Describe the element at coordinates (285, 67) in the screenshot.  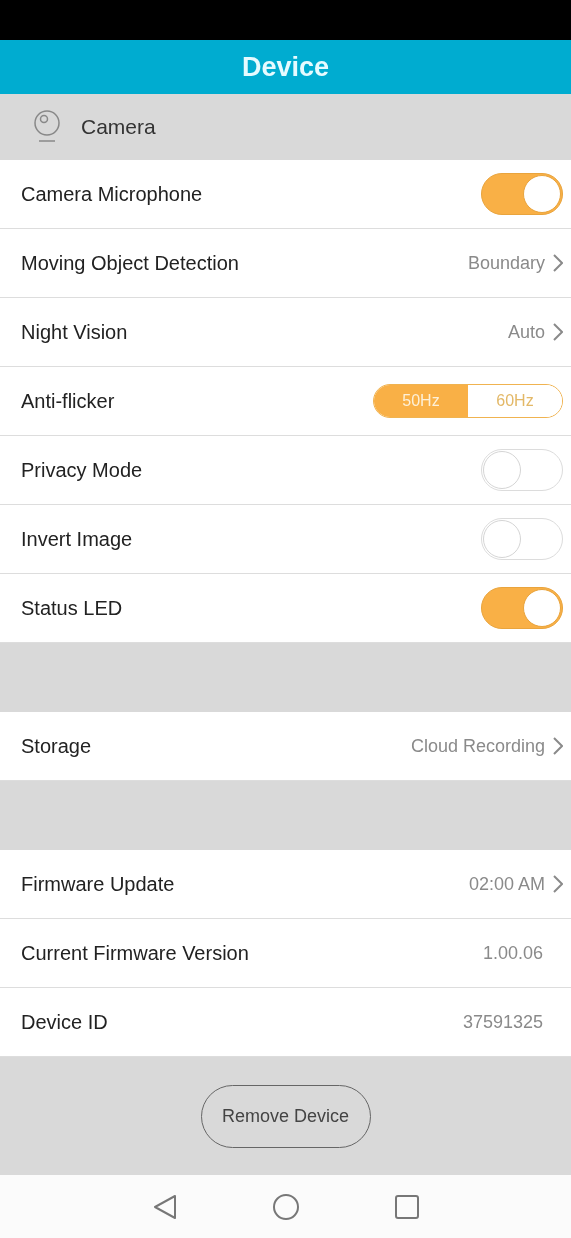
I see `header-title: Device` at that location.